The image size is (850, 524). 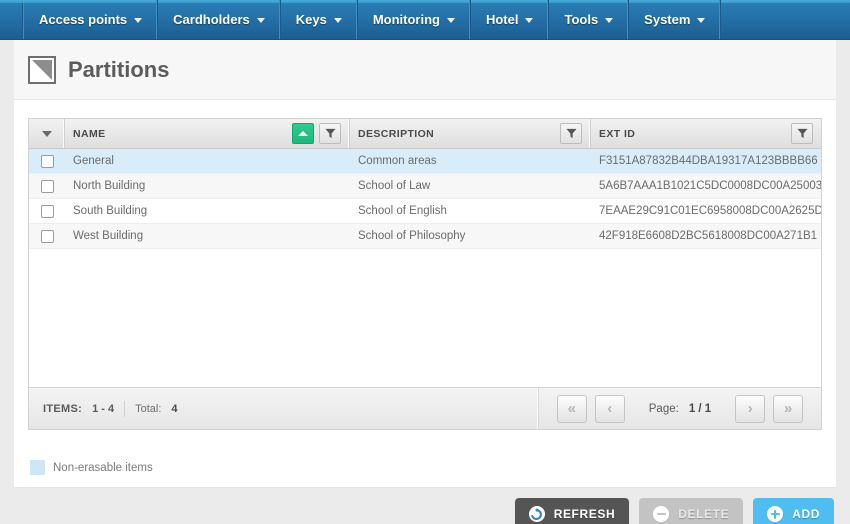 I want to click on cell-name: North Building, so click(x=109, y=186).